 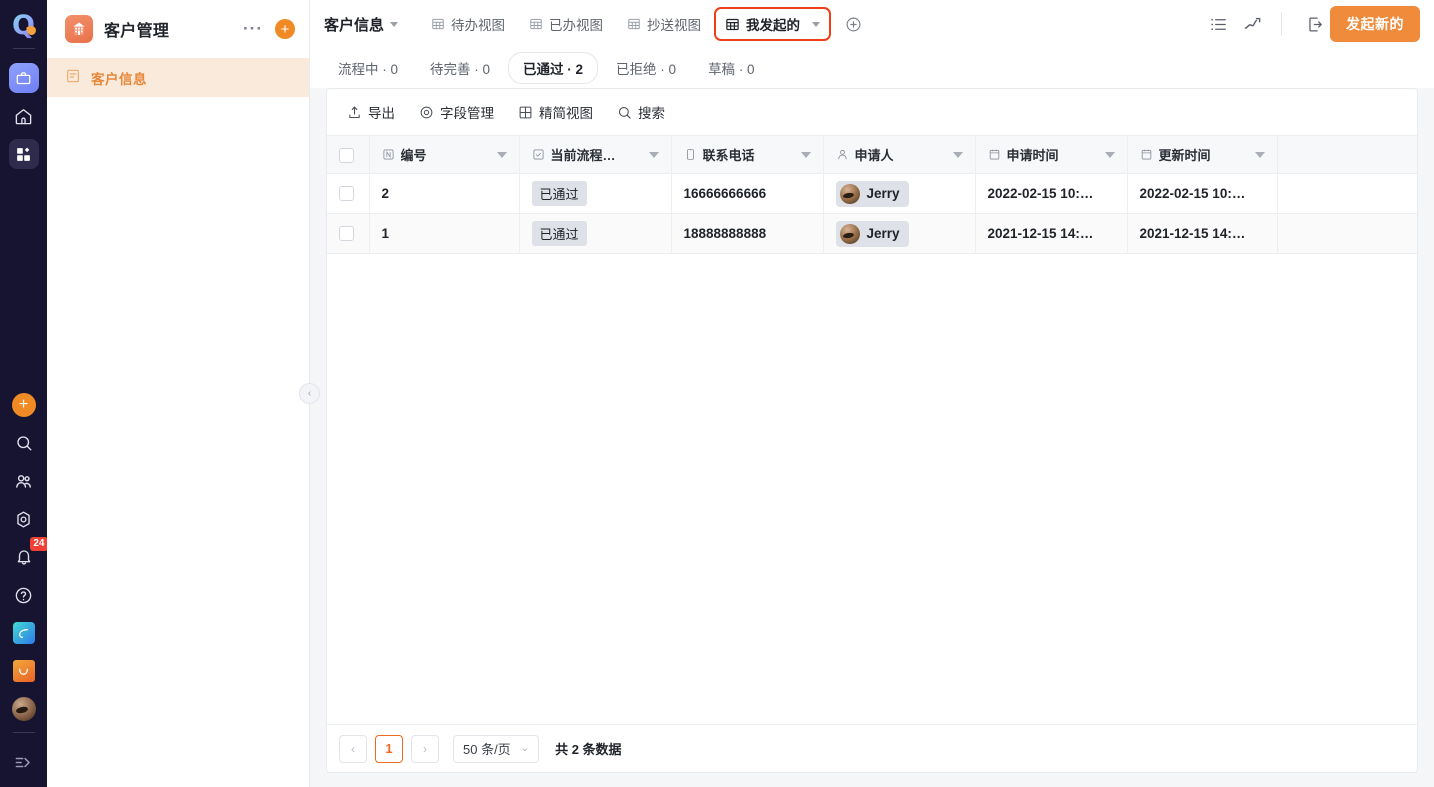 What do you see at coordinates (444, 233) in the screenshot?
I see `cell-id: 1` at bounding box center [444, 233].